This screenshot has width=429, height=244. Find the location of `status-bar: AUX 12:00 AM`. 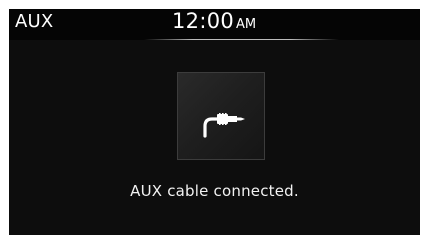

status-bar: AUX 12:00 AM is located at coordinates (214, 24).